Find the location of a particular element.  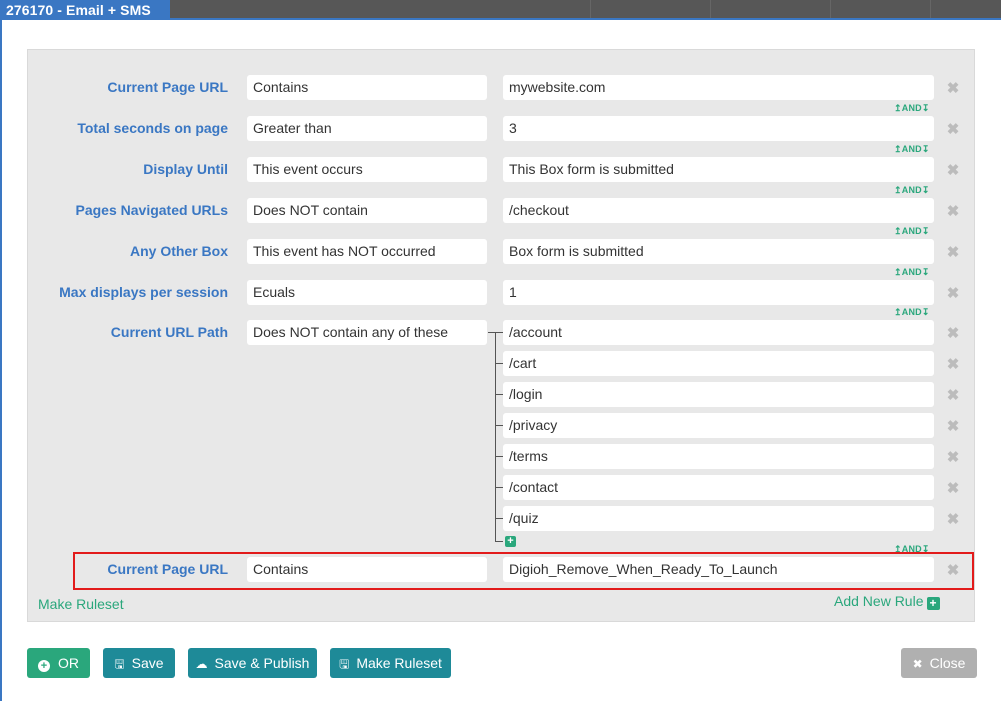

or-button-label: OR is located at coordinates (68, 663).